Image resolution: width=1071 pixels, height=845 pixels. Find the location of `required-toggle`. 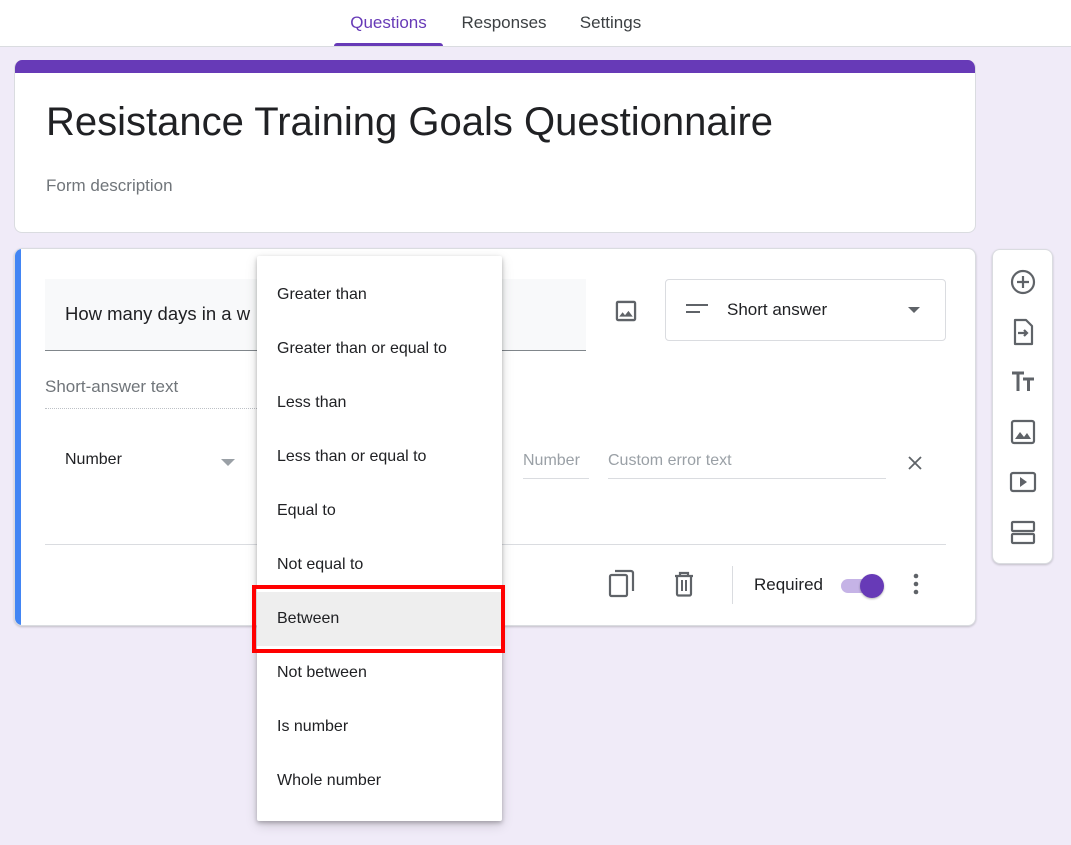

required-toggle is located at coordinates (863, 586).